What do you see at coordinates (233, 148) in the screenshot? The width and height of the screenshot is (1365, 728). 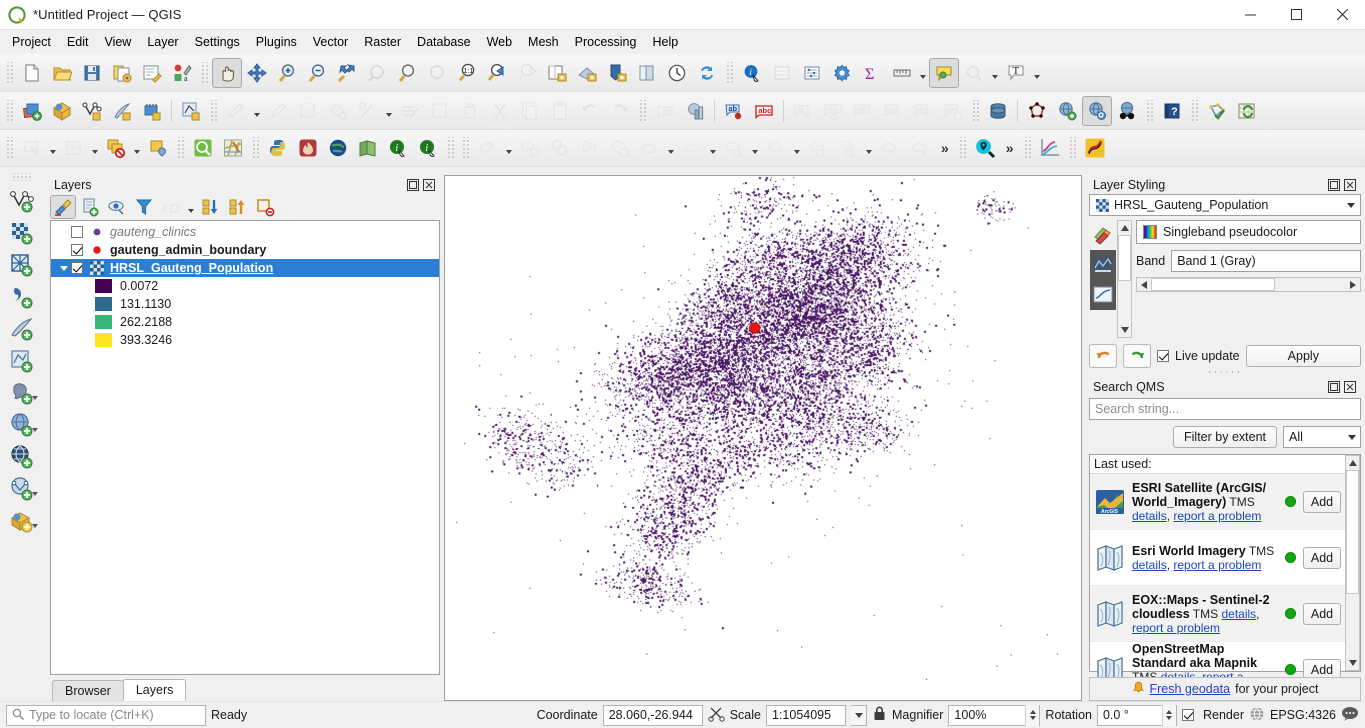 I see `openstreetmap-tool-icon` at bounding box center [233, 148].